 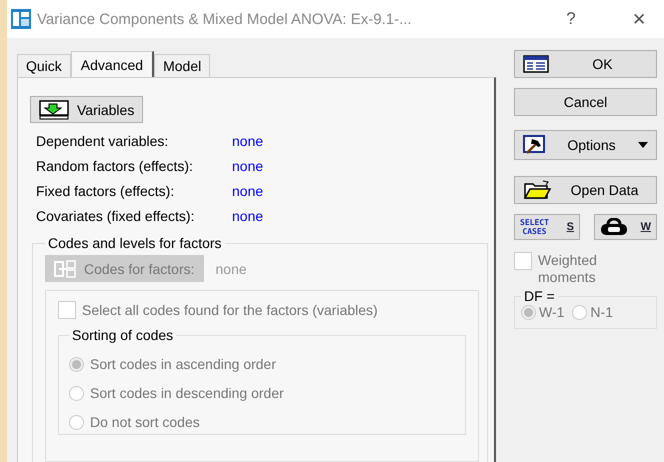 What do you see at coordinates (538, 190) in the screenshot?
I see `folder-icon` at bounding box center [538, 190].